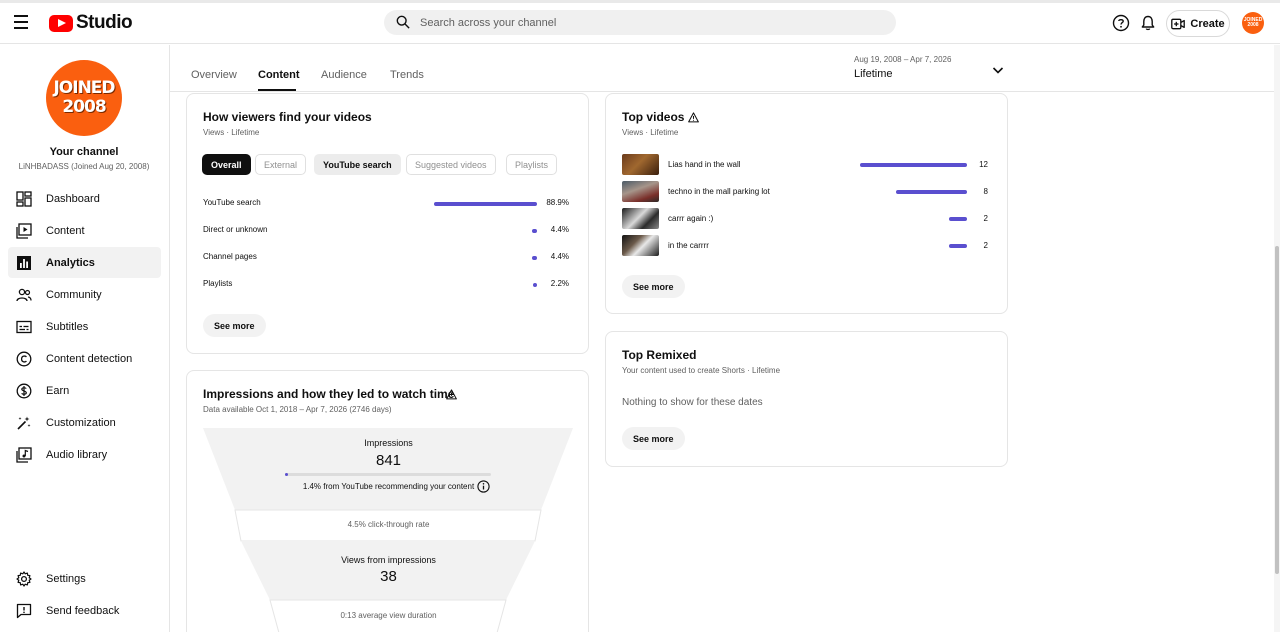 The height and width of the screenshot is (632, 1280). What do you see at coordinates (805, 192) in the screenshot?
I see `top-video-row: techno in the mall parking lot 8` at bounding box center [805, 192].